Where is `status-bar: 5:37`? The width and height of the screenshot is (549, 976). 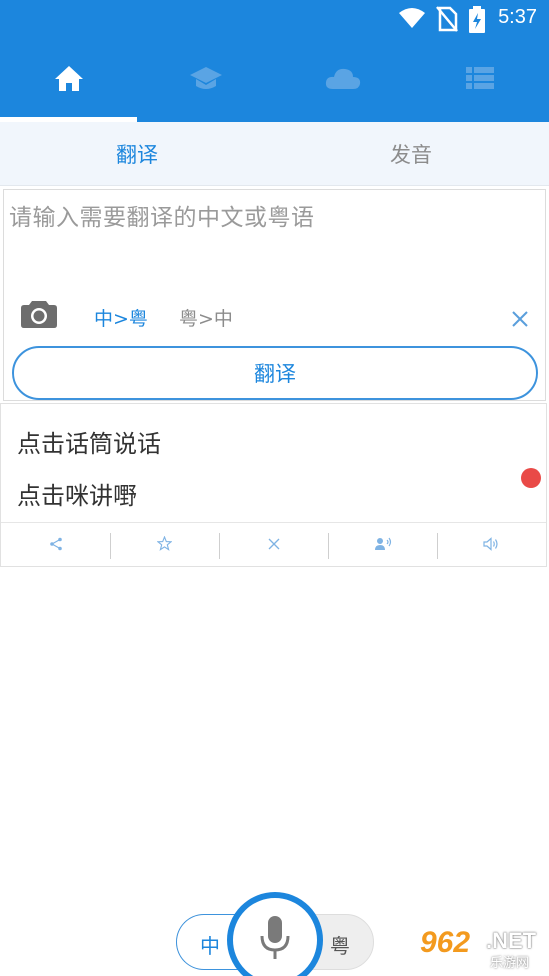 status-bar: 5:37 is located at coordinates (274, 19).